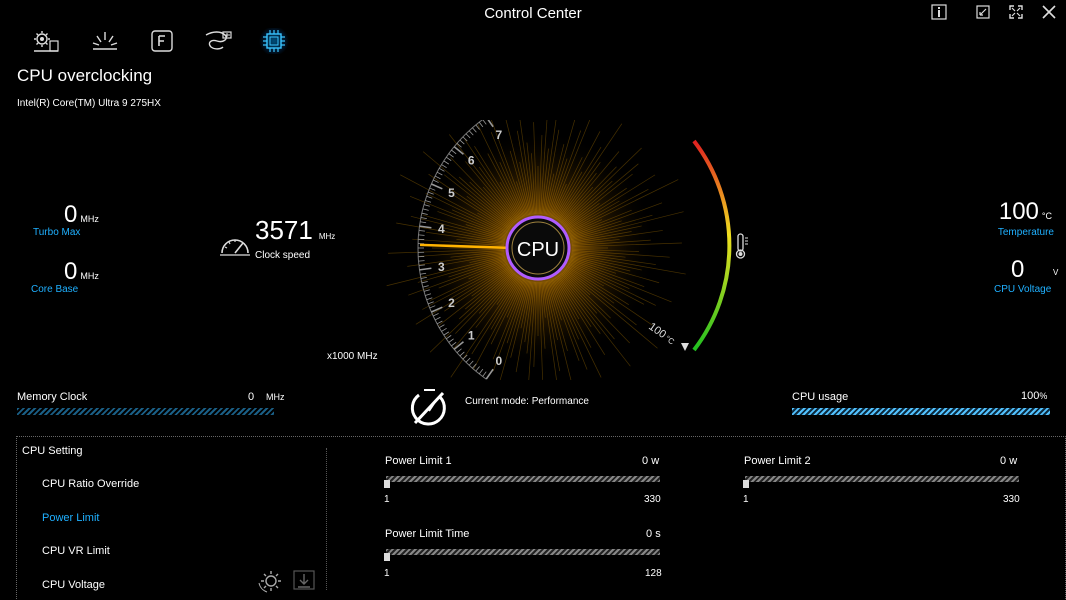  What do you see at coordinates (653, 573) in the screenshot?
I see `plt-max: 128` at bounding box center [653, 573].